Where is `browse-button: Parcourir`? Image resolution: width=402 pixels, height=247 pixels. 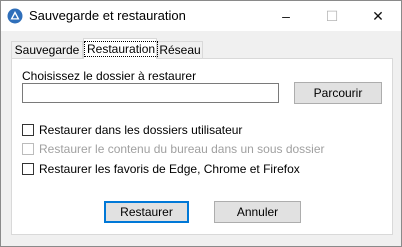 browse-button: Parcourir is located at coordinates (338, 93).